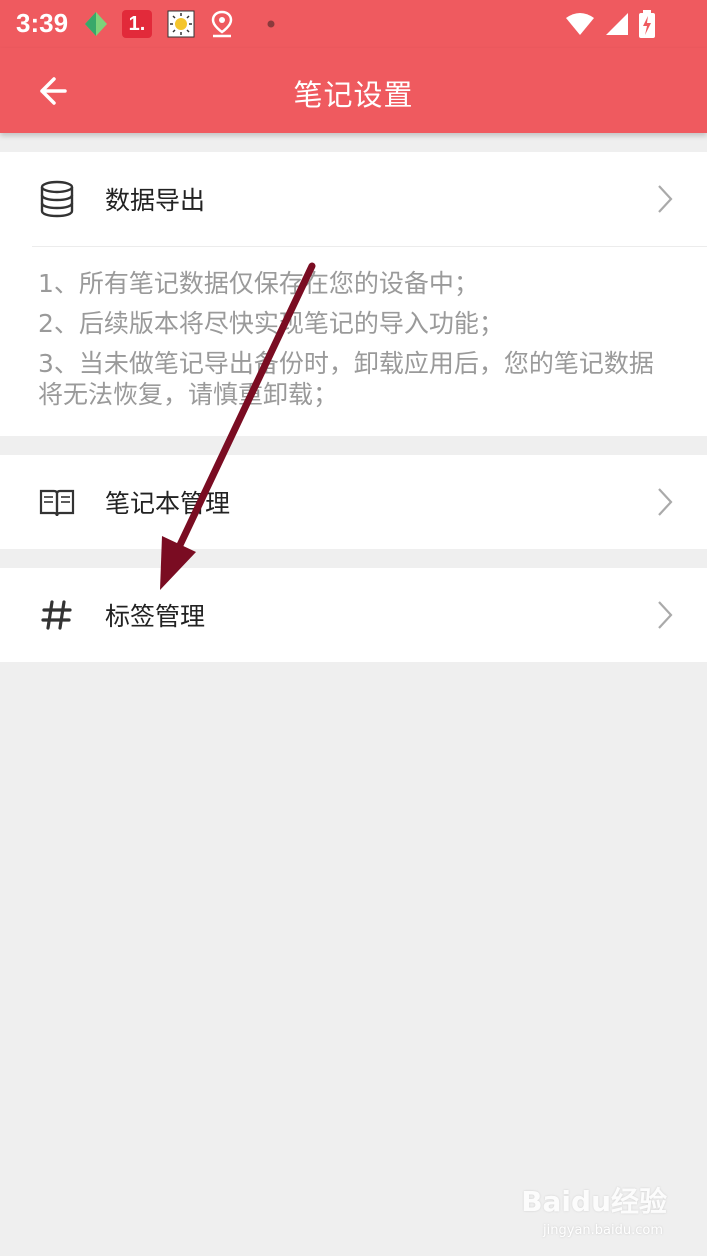 The width and height of the screenshot is (707, 1256). I want to click on database-icon, so click(57, 199).